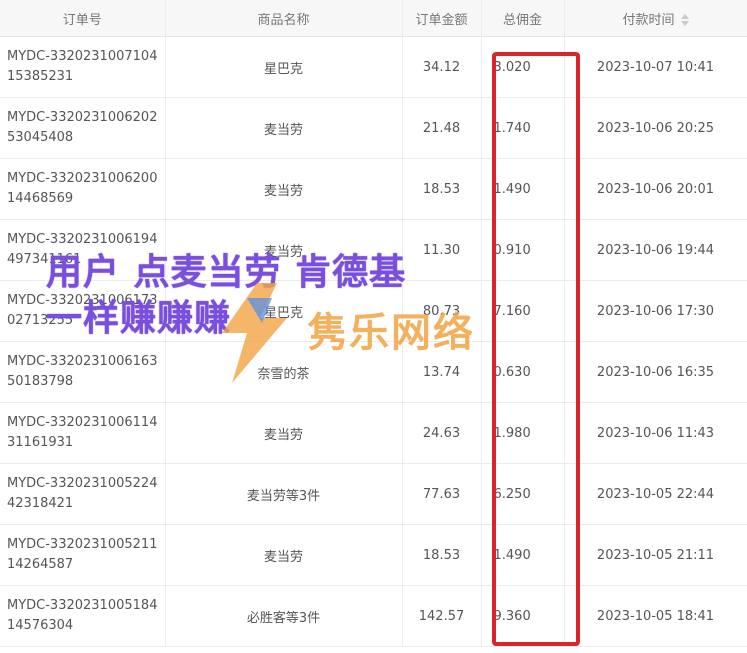  I want to click on order-id-cell: MYDC-332023100521114264587, so click(83, 555).